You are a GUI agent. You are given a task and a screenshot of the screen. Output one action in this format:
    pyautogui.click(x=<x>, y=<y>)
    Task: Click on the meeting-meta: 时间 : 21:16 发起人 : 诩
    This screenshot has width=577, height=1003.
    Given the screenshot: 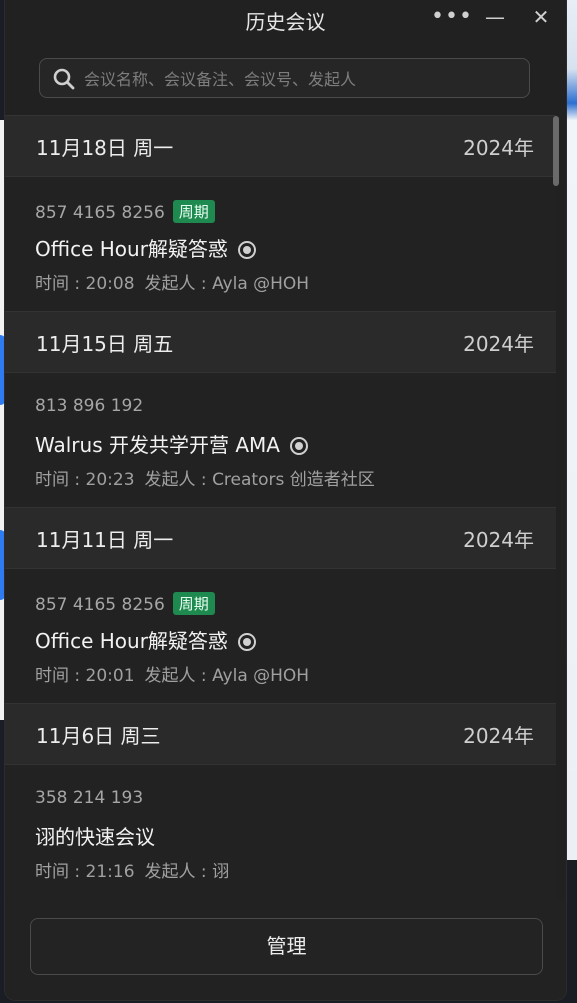 What is the action you would take?
    pyautogui.click(x=137, y=869)
    